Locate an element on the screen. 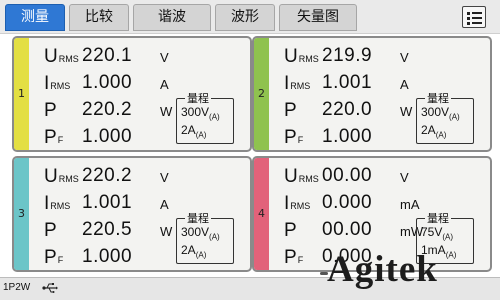 This screenshot has height=300, width=500. channel-stripe: 2 is located at coordinates (261, 94).